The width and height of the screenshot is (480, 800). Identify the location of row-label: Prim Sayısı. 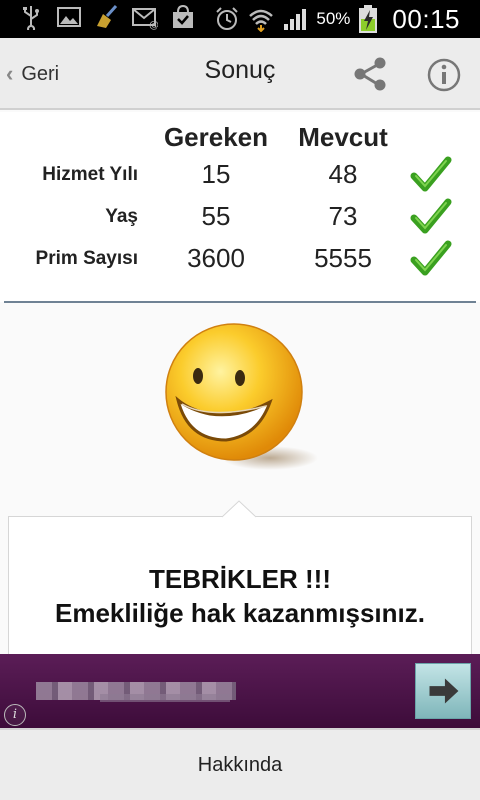
(86, 258).